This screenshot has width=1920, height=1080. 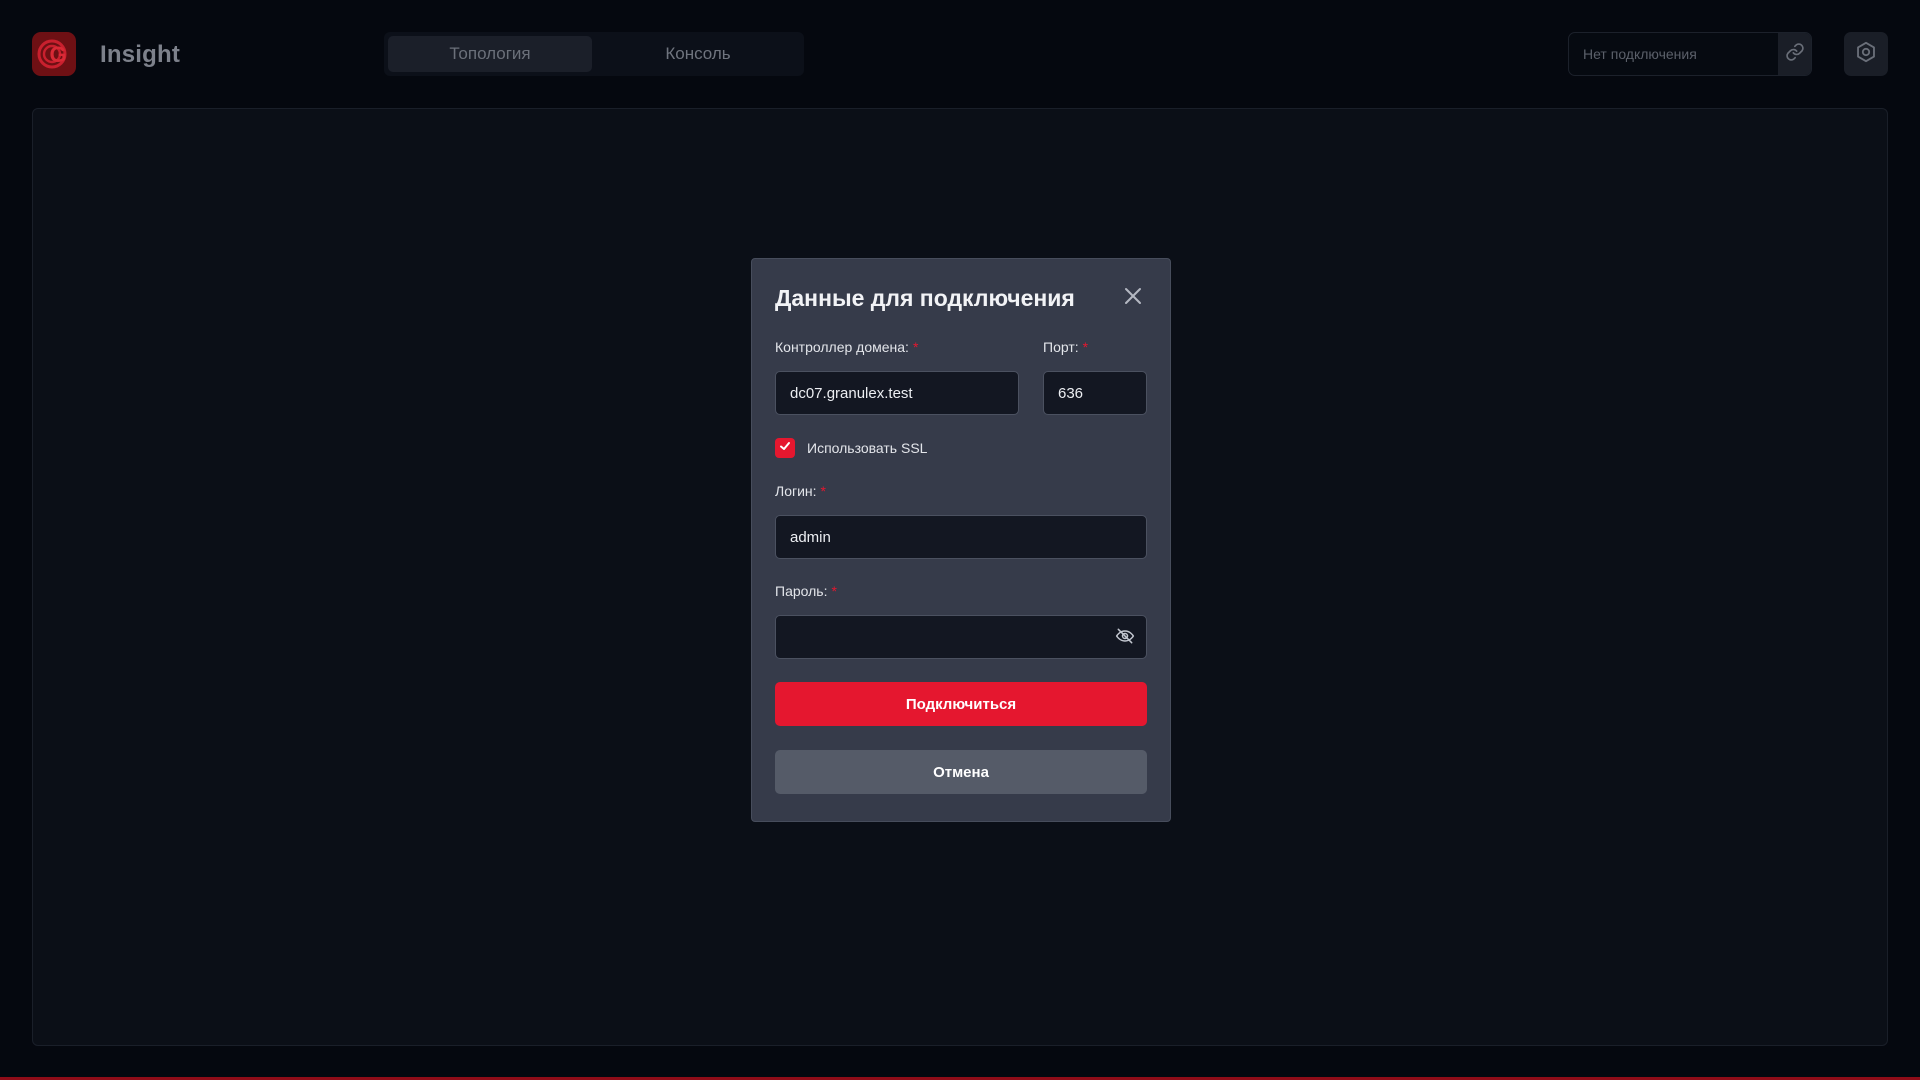 I want to click on dialog-title: Данные для подключения, so click(x=925, y=298).